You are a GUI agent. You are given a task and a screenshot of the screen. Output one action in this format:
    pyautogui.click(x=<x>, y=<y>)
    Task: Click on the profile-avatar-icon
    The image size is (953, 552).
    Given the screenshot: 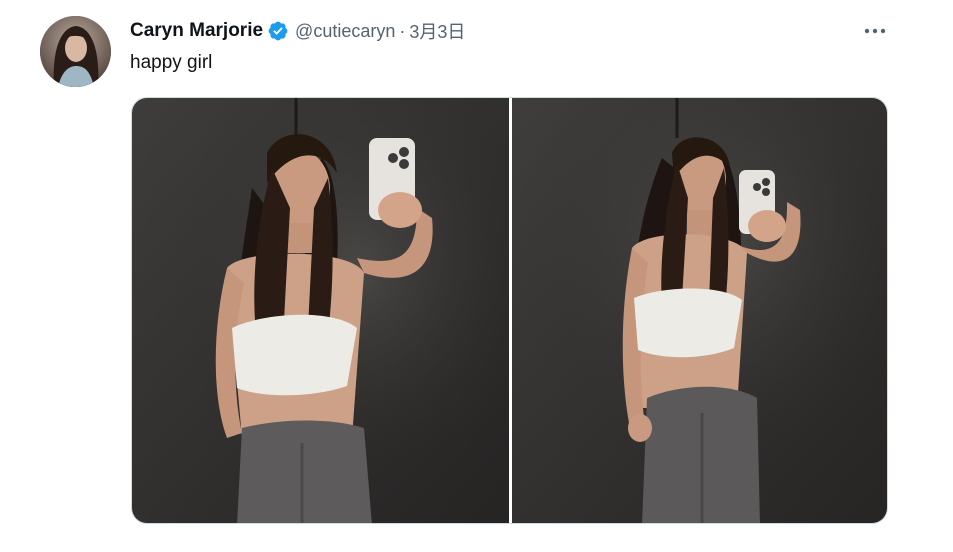 What is the action you would take?
    pyautogui.click(x=75, y=51)
    